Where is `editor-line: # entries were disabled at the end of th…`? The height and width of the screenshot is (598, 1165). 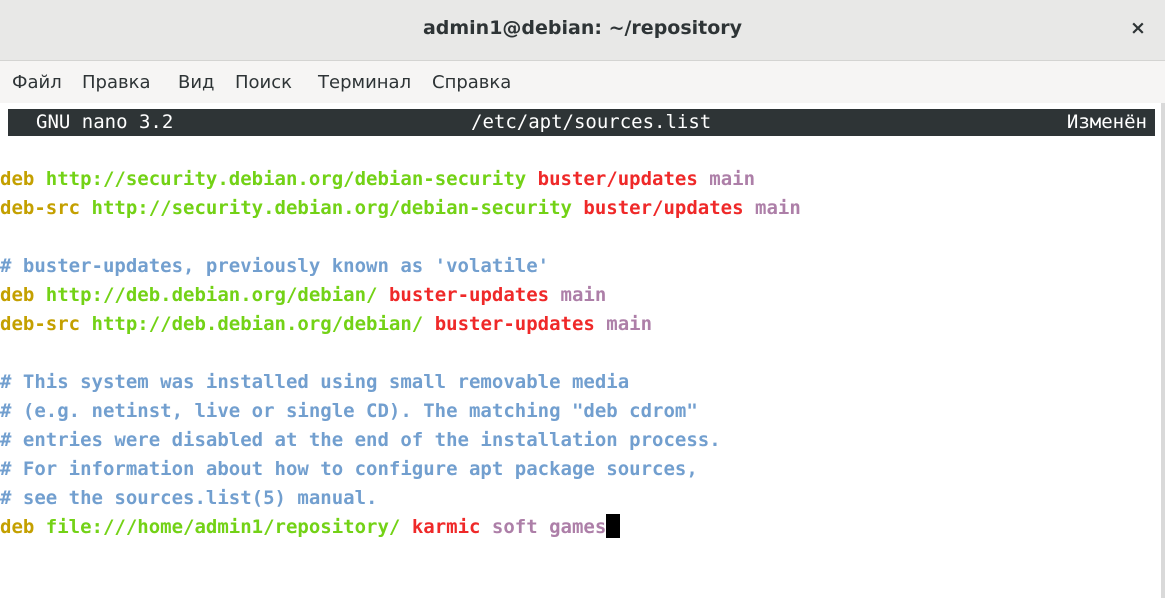 editor-line: # entries were disabled at the end of th… is located at coordinates (582, 440).